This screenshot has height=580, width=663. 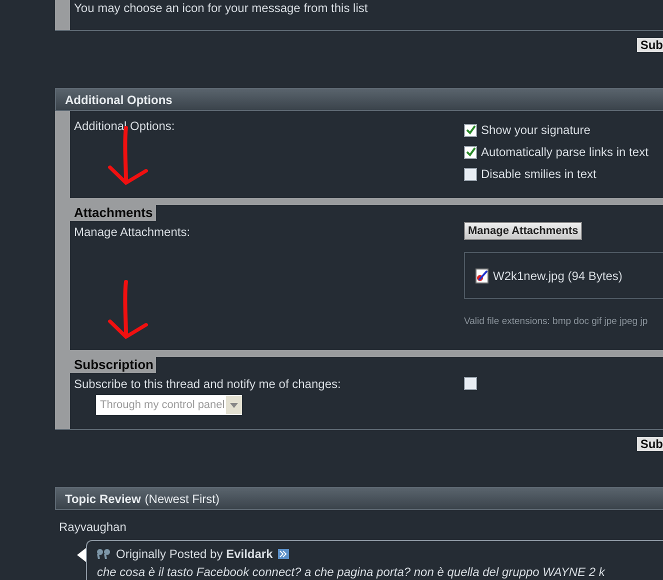 What do you see at coordinates (81, 555) in the screenshot?
I see `quote-pointer` at bounding box center [81, 555].